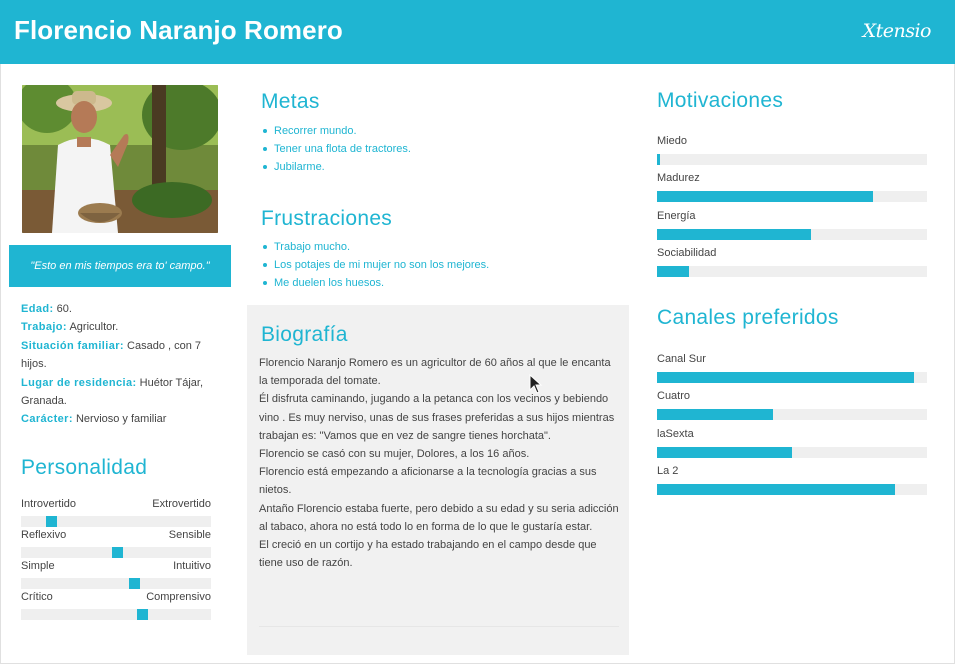  Describe the element at coordinates (672, 141) in the screenshot. I see `motivation-label: Miedo` at that location.